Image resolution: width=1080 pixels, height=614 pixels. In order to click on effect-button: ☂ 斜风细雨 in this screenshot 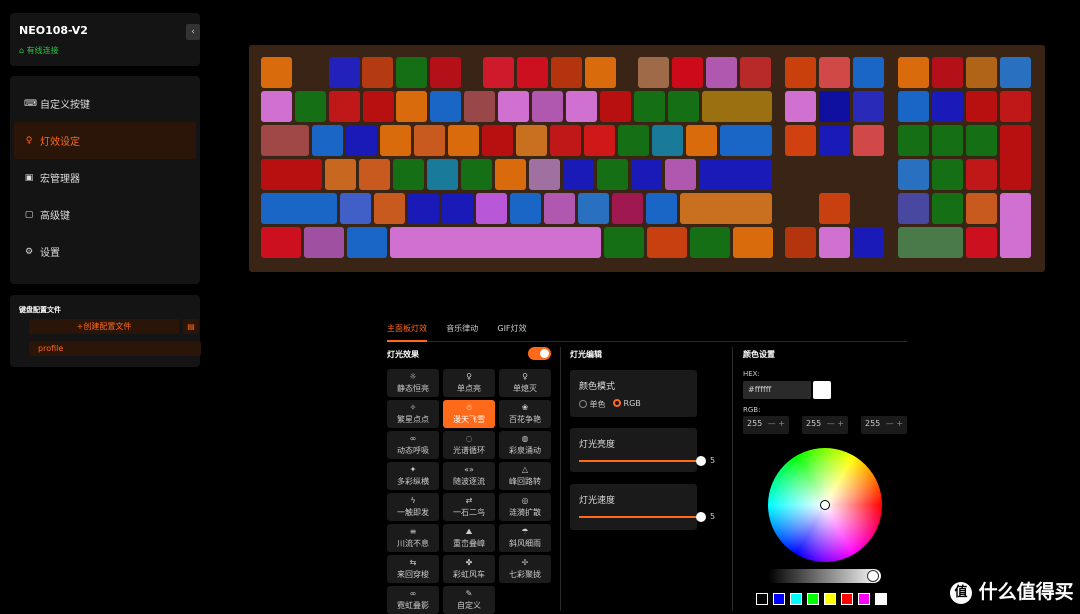, I will do `click(525, 538)`.